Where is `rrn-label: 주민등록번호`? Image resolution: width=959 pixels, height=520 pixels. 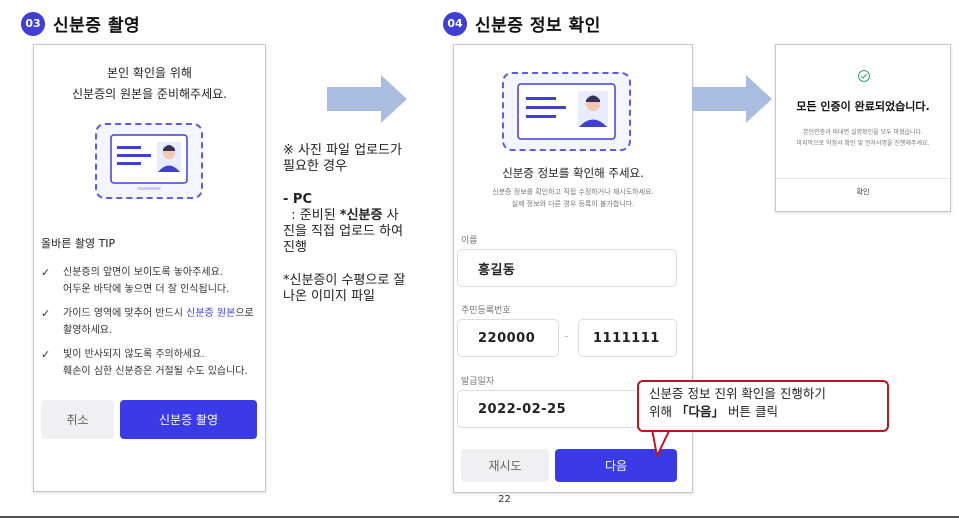
rrn-label: 주민등록번호 is located at coordinates (486, 311).